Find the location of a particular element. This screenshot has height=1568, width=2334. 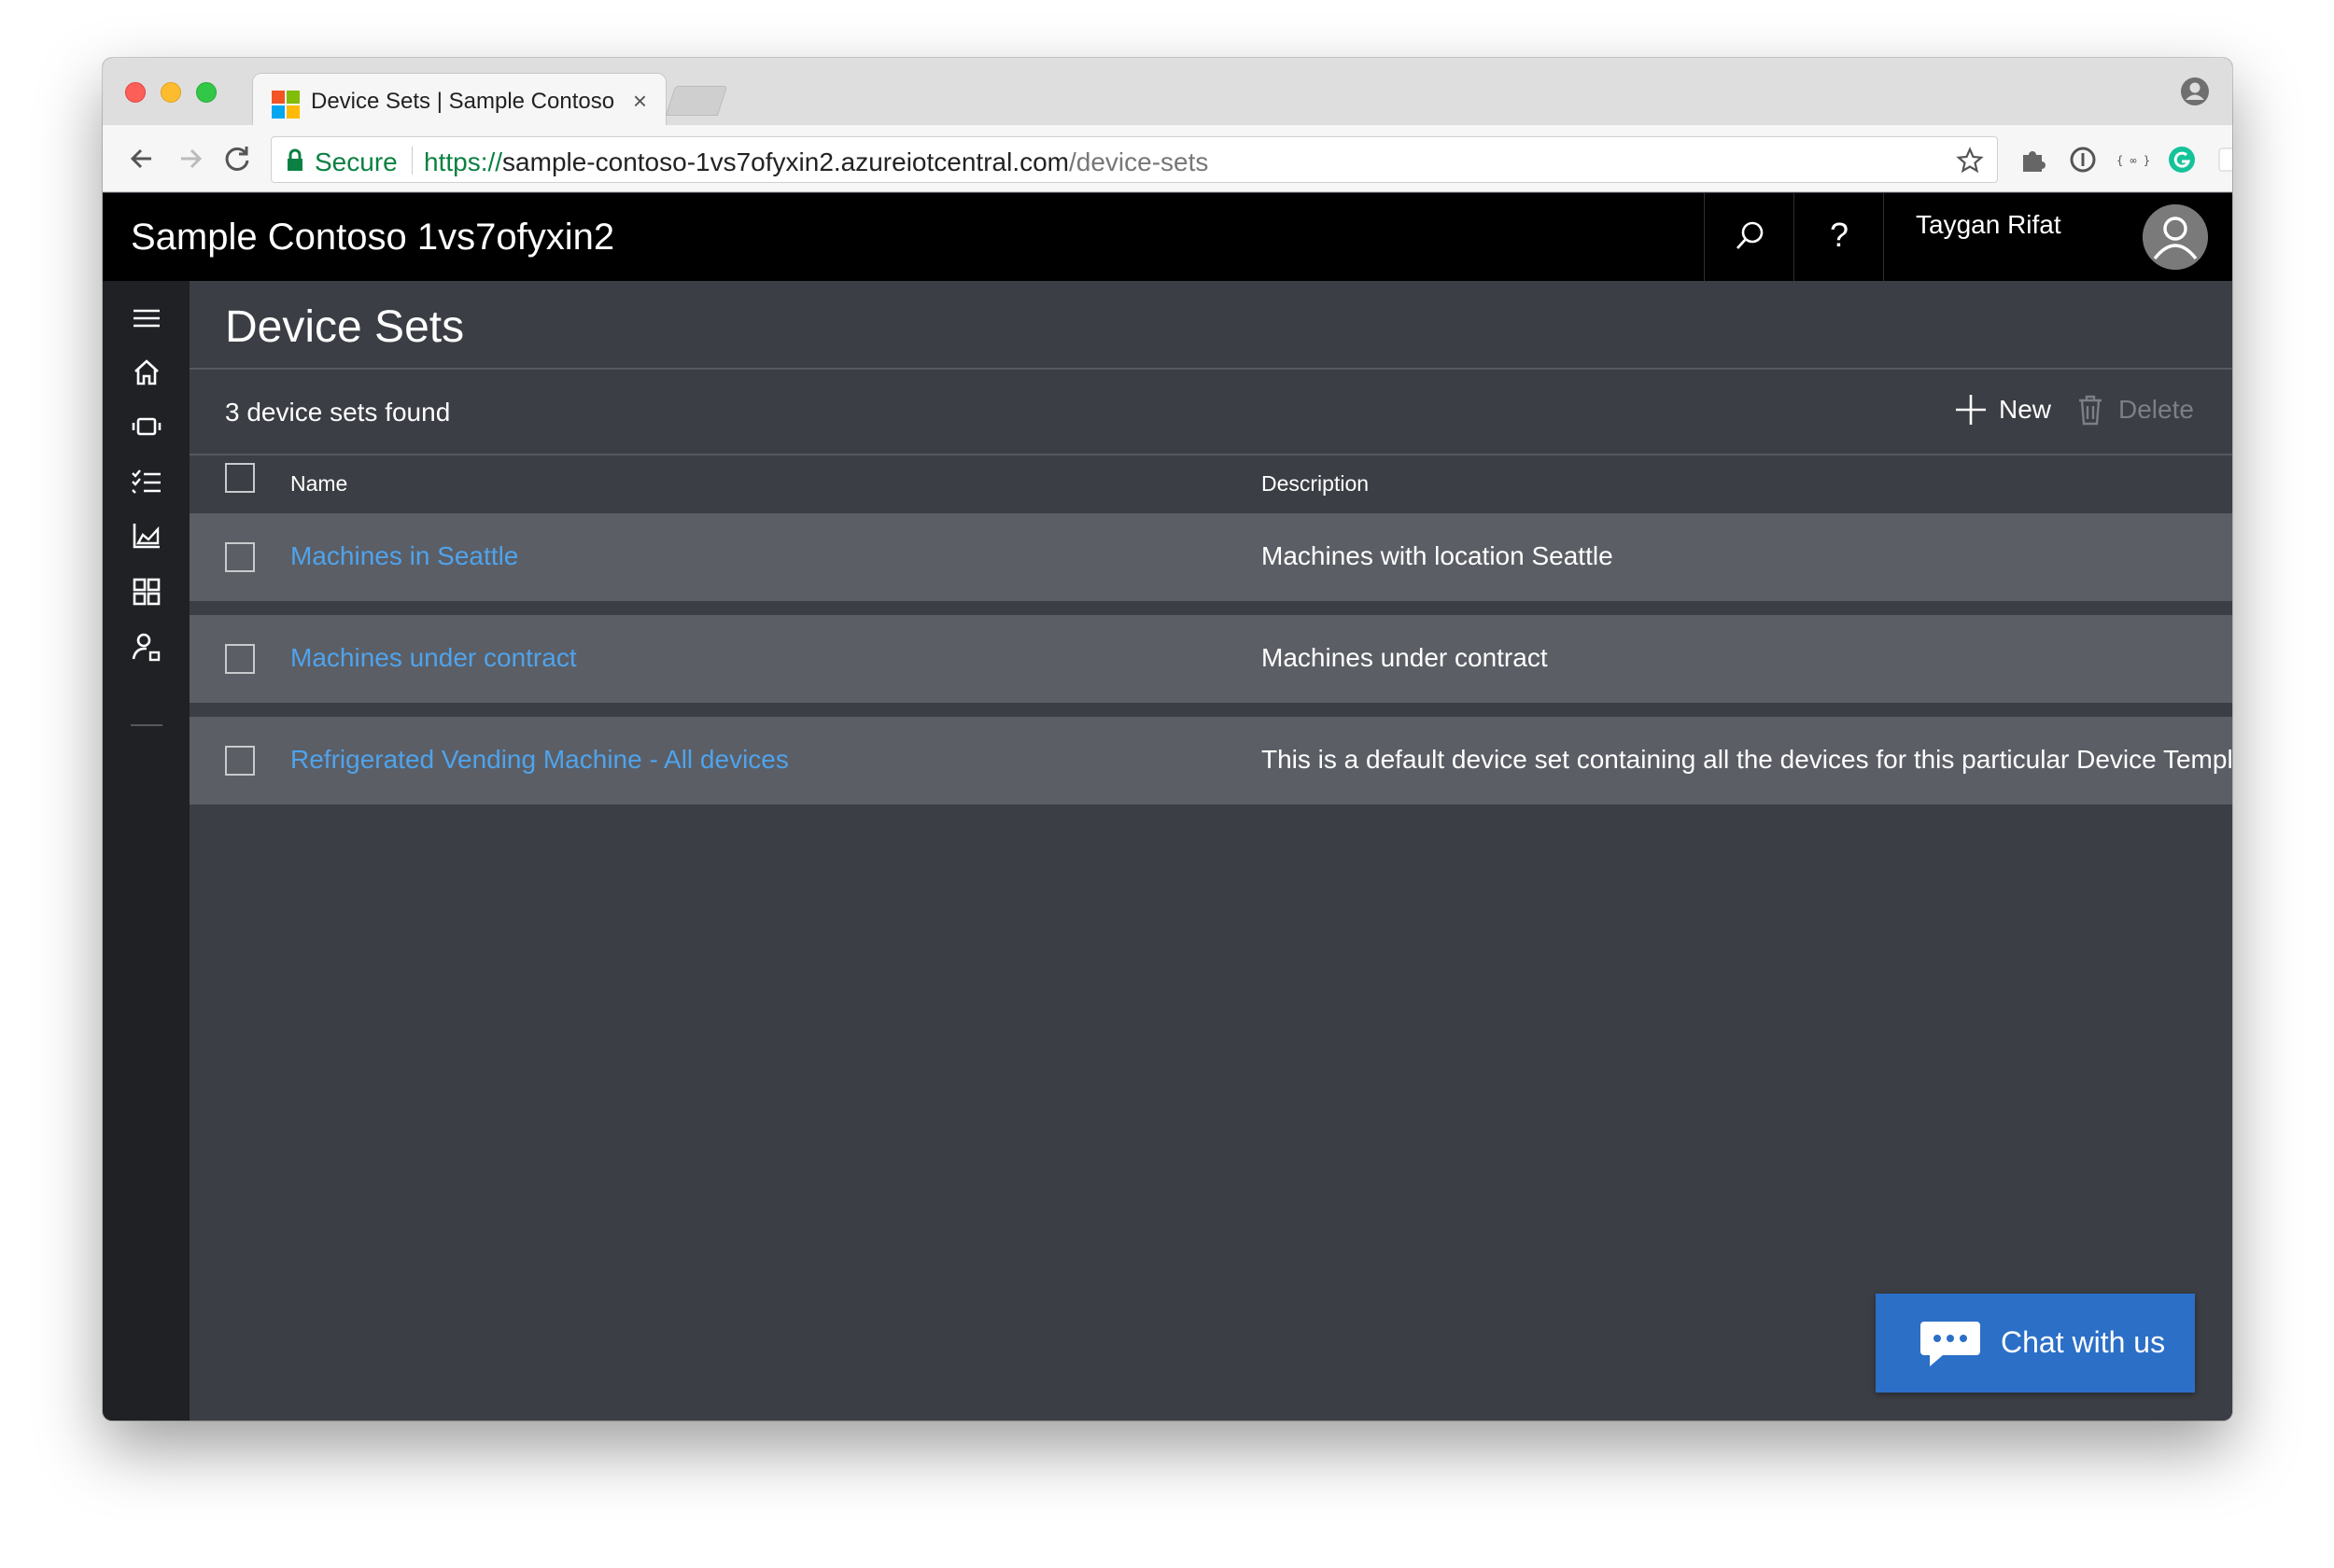

help-icon: ? is located at coordinates (1839, 235).